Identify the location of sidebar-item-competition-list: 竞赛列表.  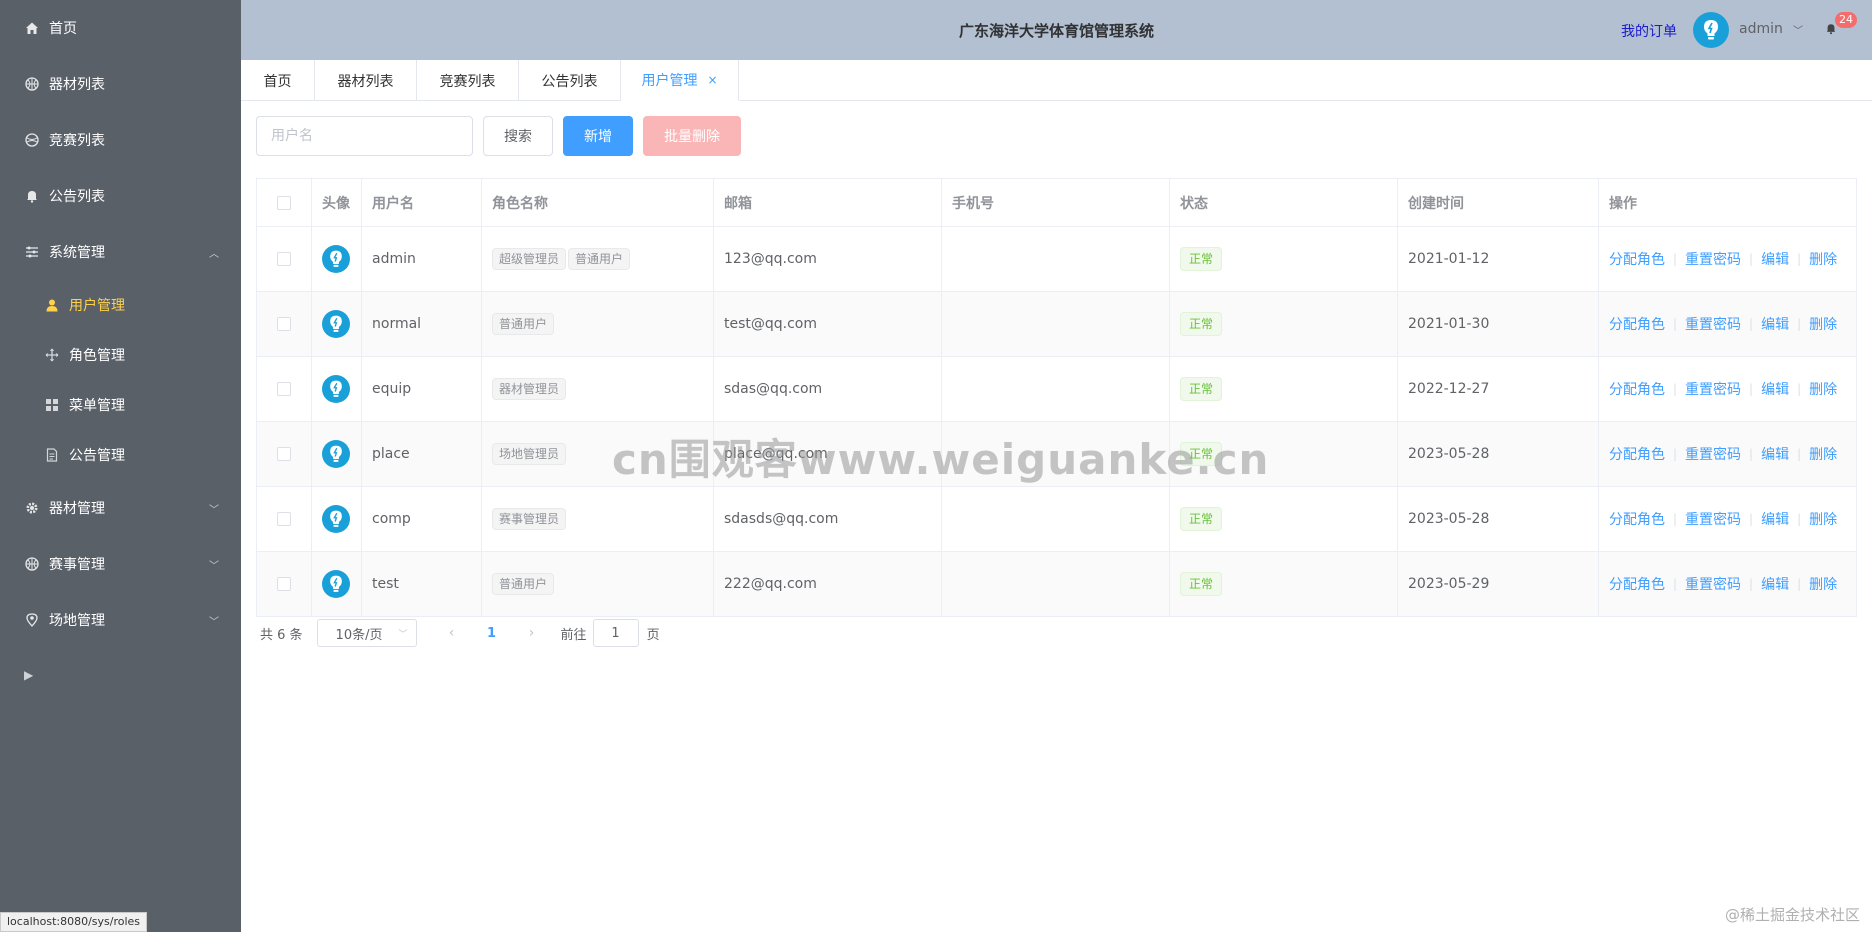
(120, 140).